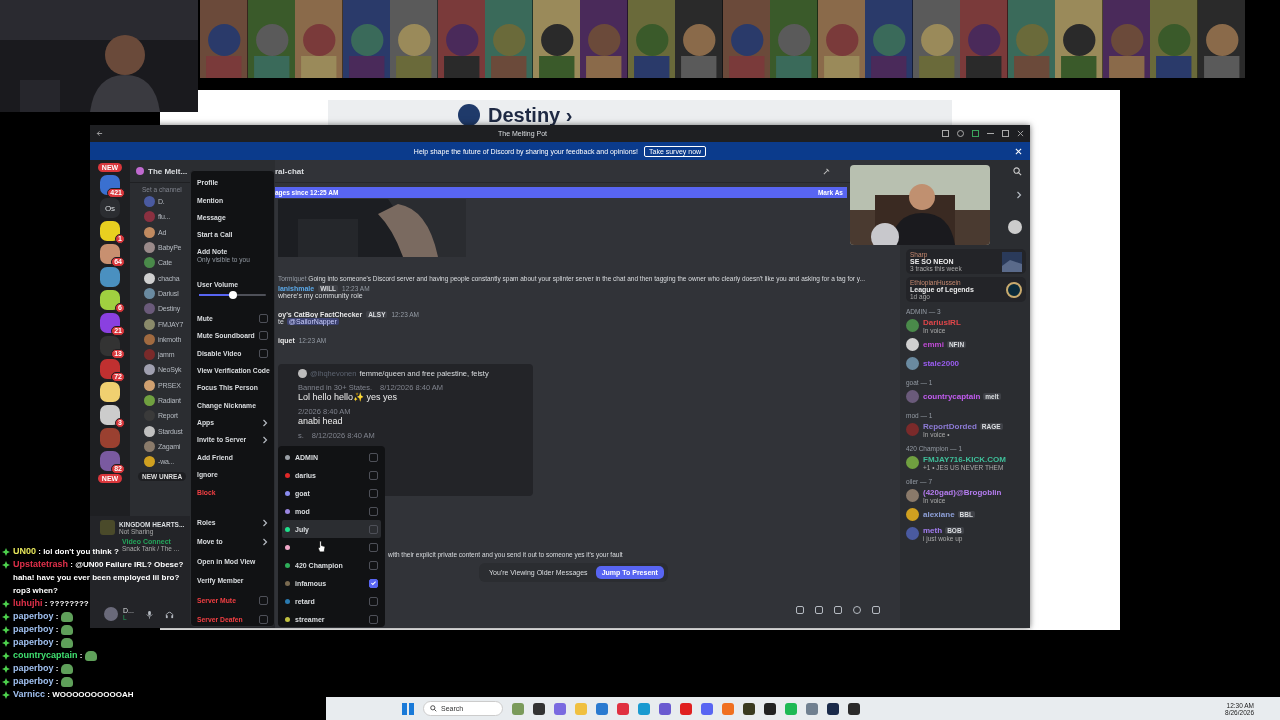  I want to click on microphone-icon, so click(149, 614).